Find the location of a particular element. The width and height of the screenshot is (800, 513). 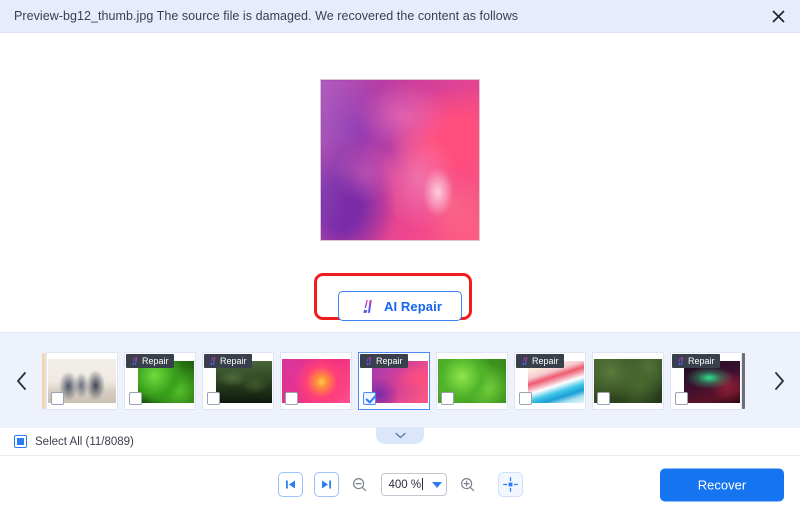

text-caret is located at coordinates (423, 484).